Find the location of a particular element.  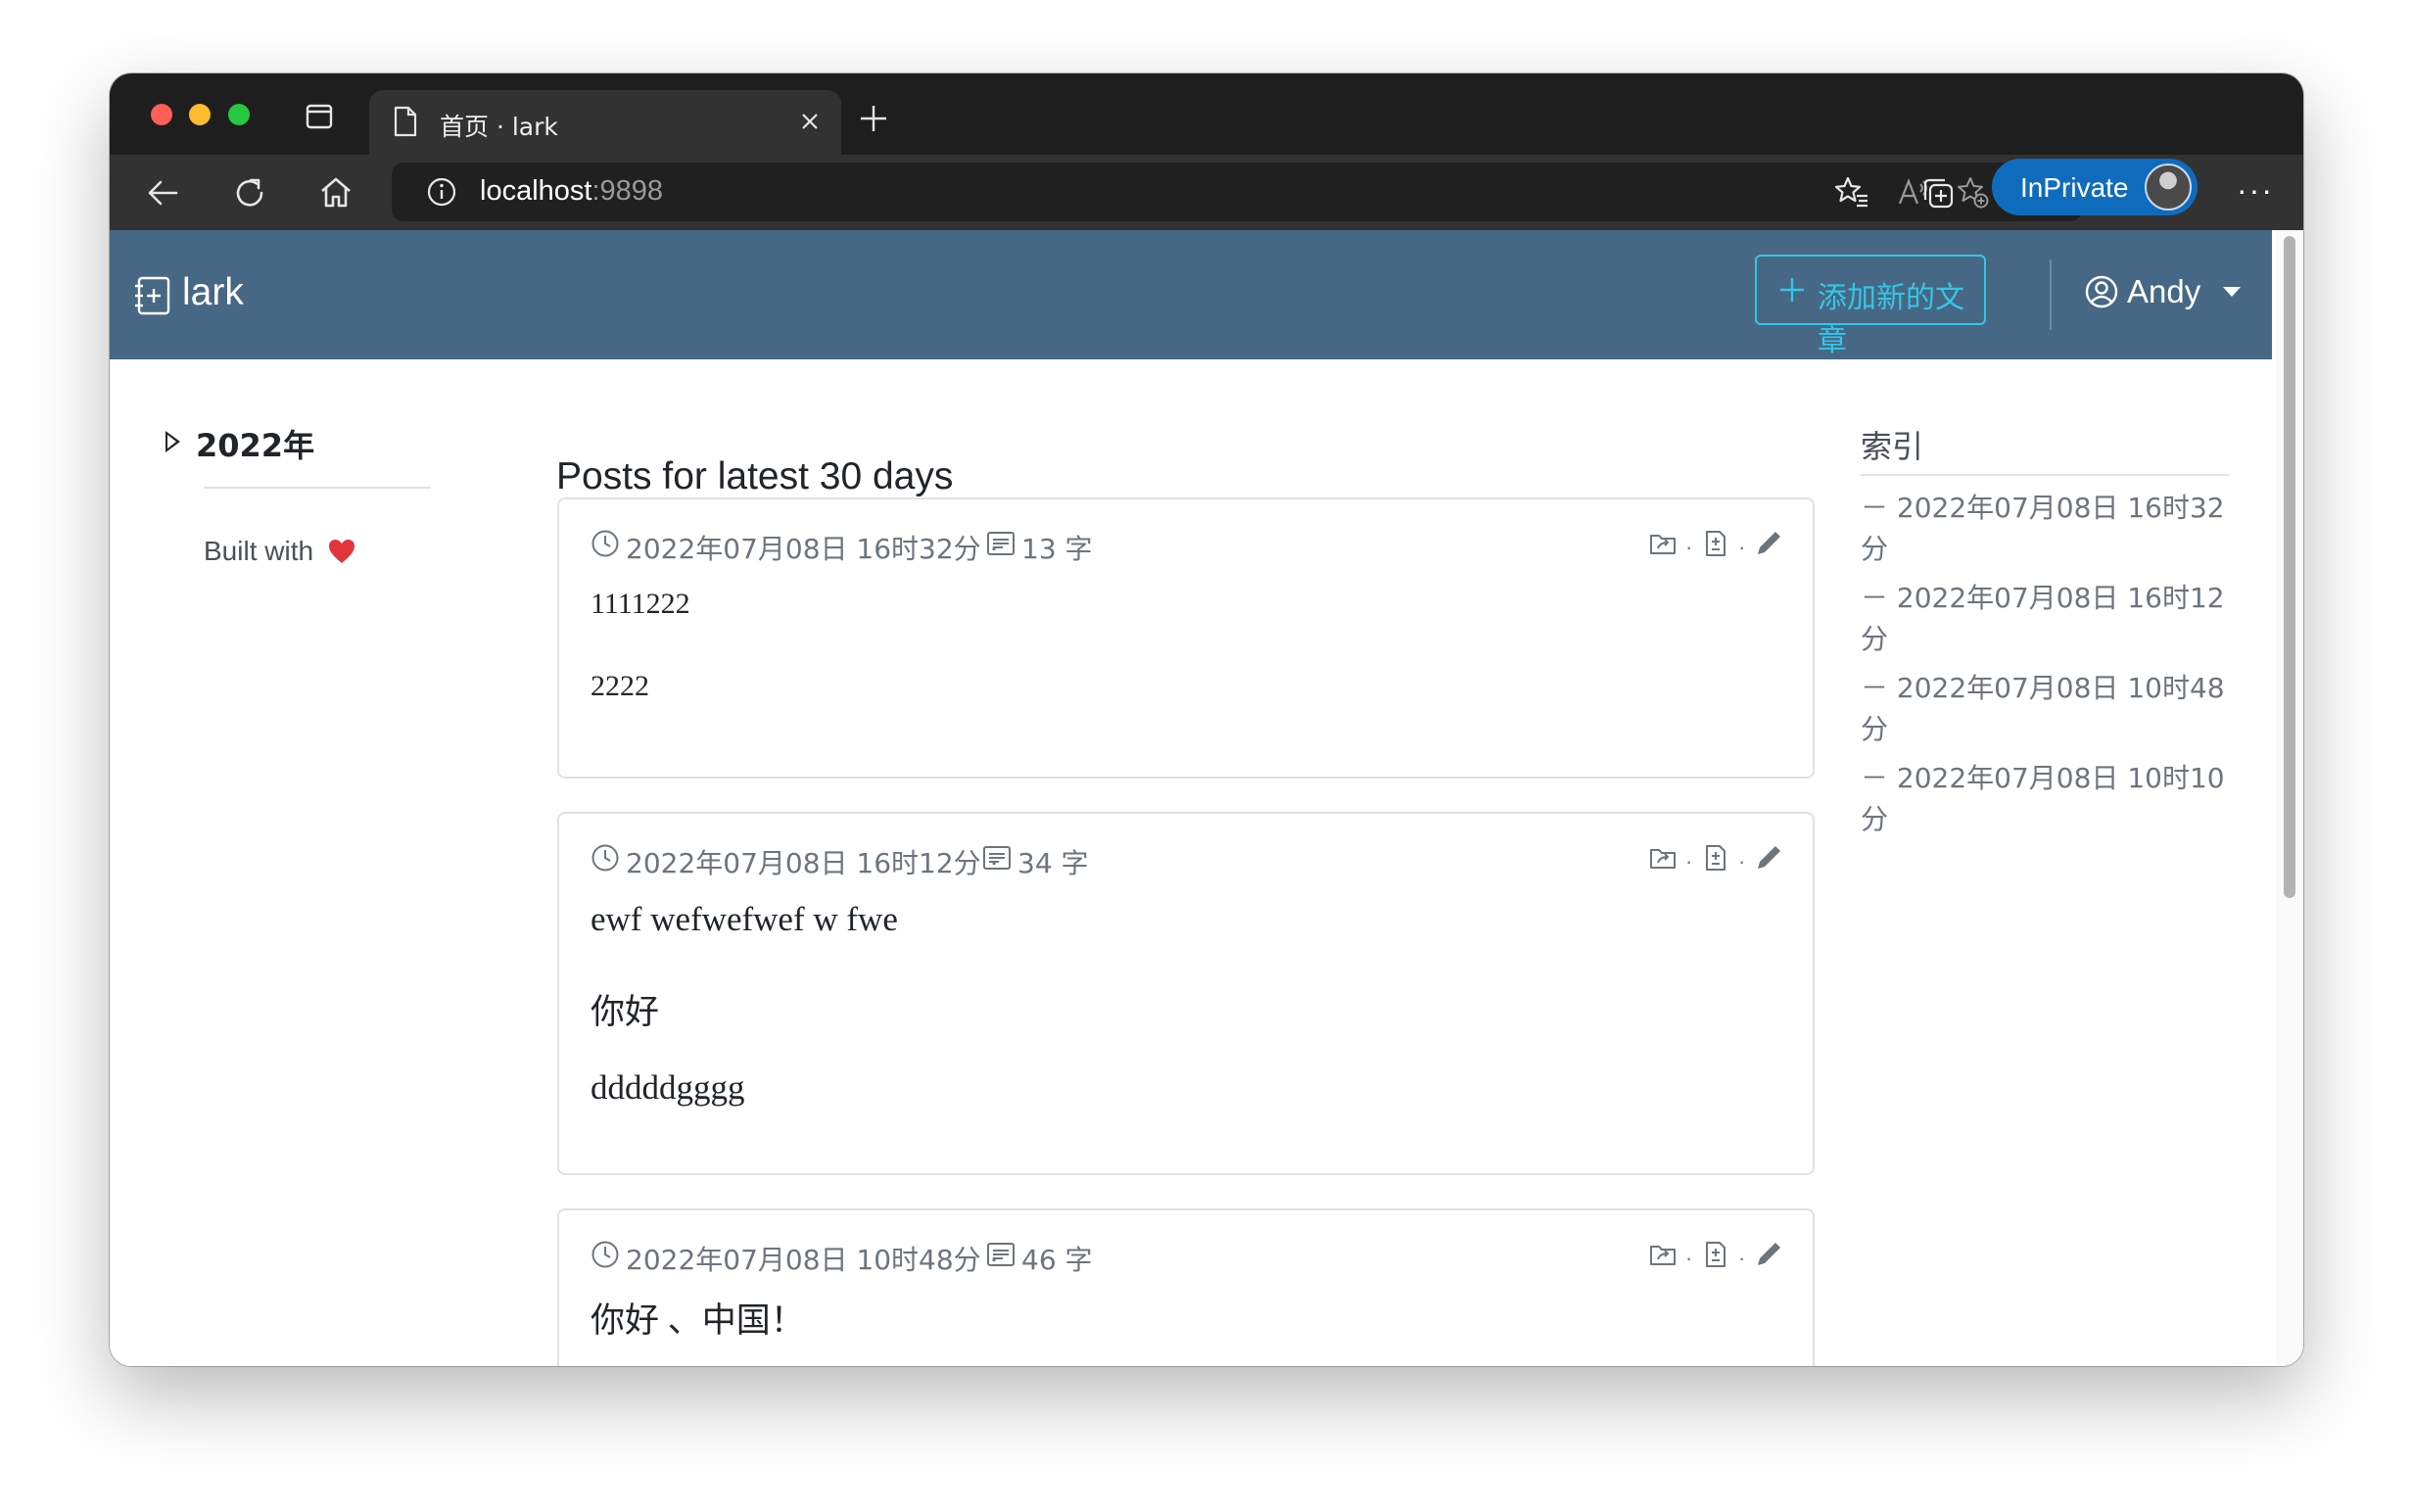

add-post-label: 添加新的文章 is located at coordinates (1891, 319).